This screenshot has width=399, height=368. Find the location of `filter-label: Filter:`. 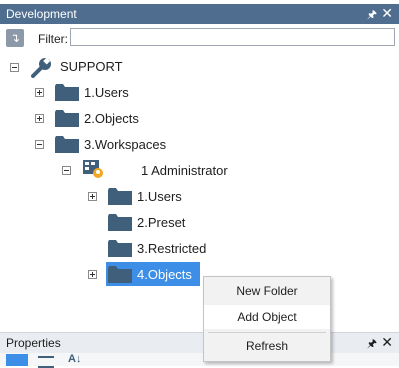

filter-label: Filter: is located at coordinates (53, 39).